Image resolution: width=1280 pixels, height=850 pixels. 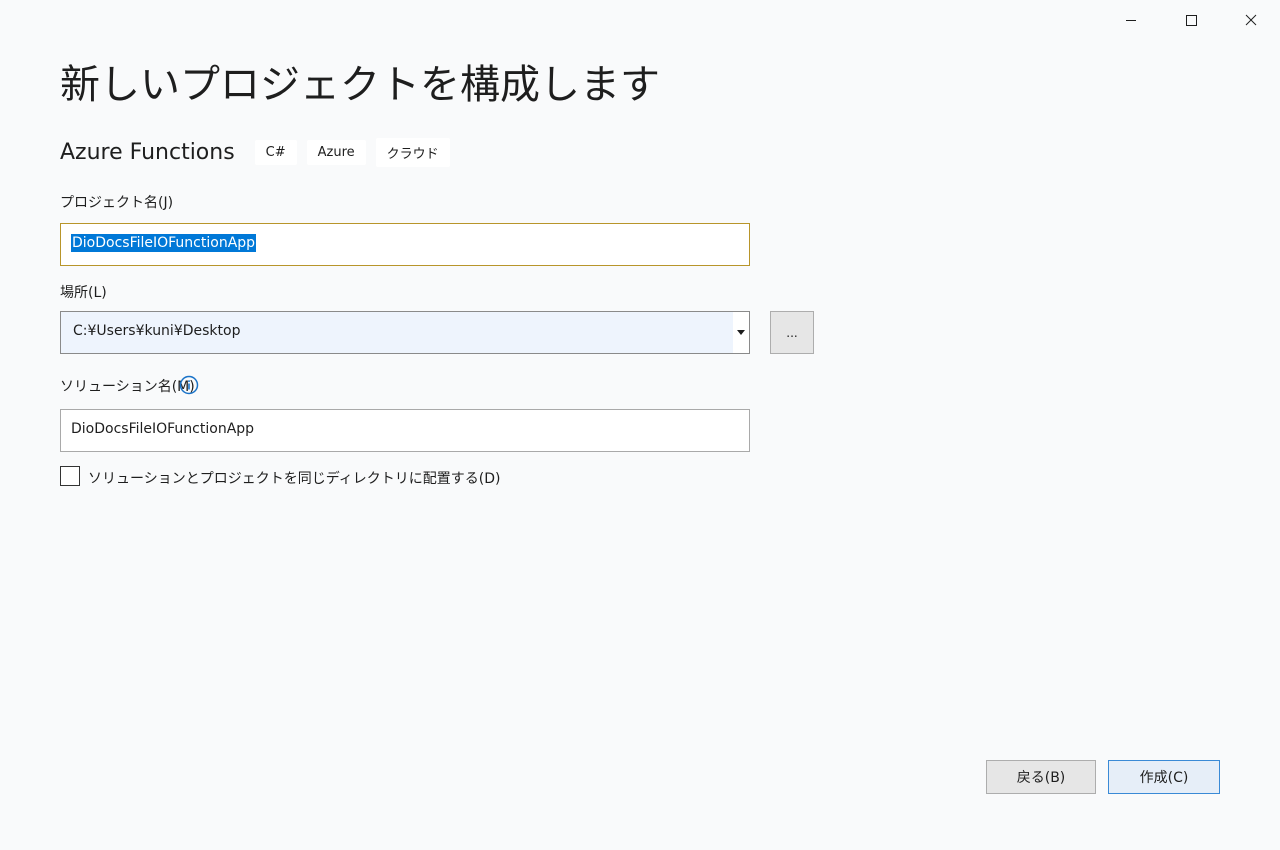 I want to click on solution-name-label: ソリューション名(M), so click(x=127, y=387).